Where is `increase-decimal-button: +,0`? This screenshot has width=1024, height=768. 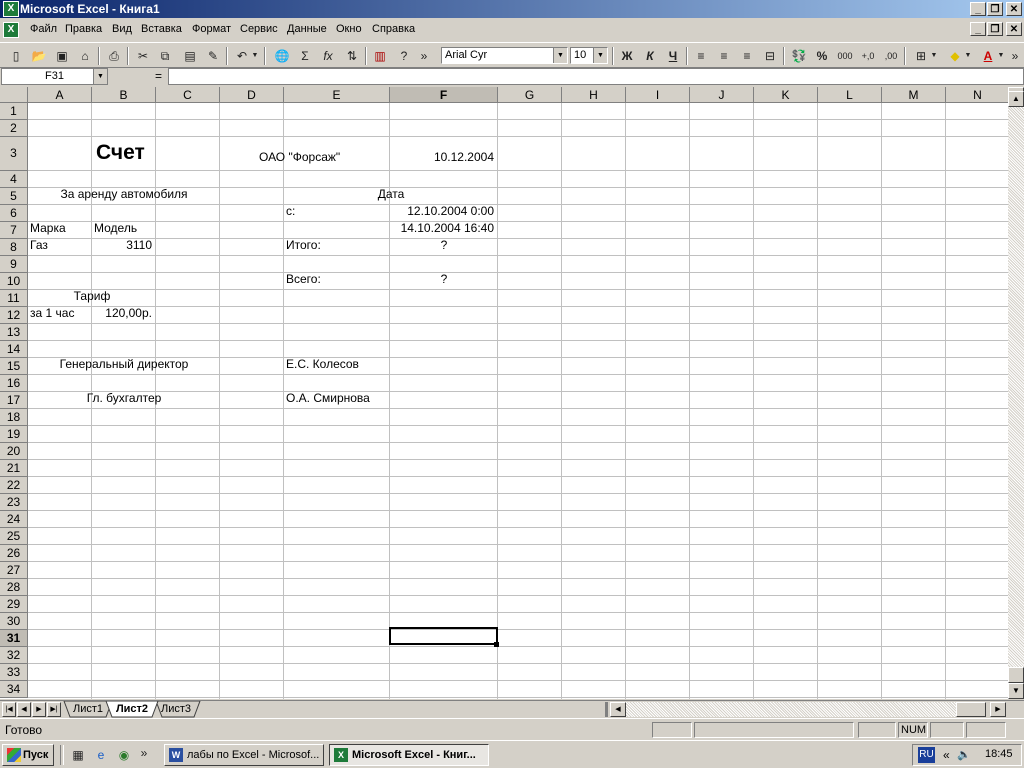
increase-decimal-button: +,0 is located at coordinates (868, 56).